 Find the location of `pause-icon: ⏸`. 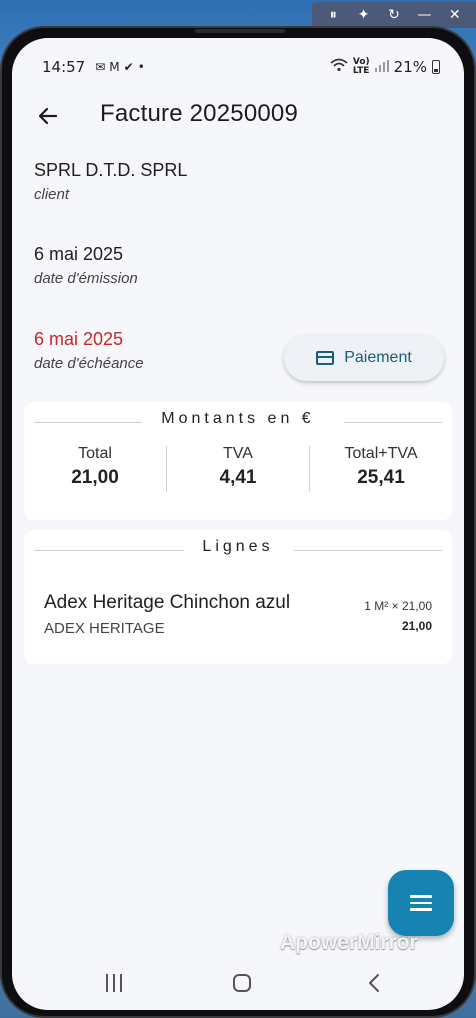

pause-icon: ⏸ is located at coordinates (333, 15).